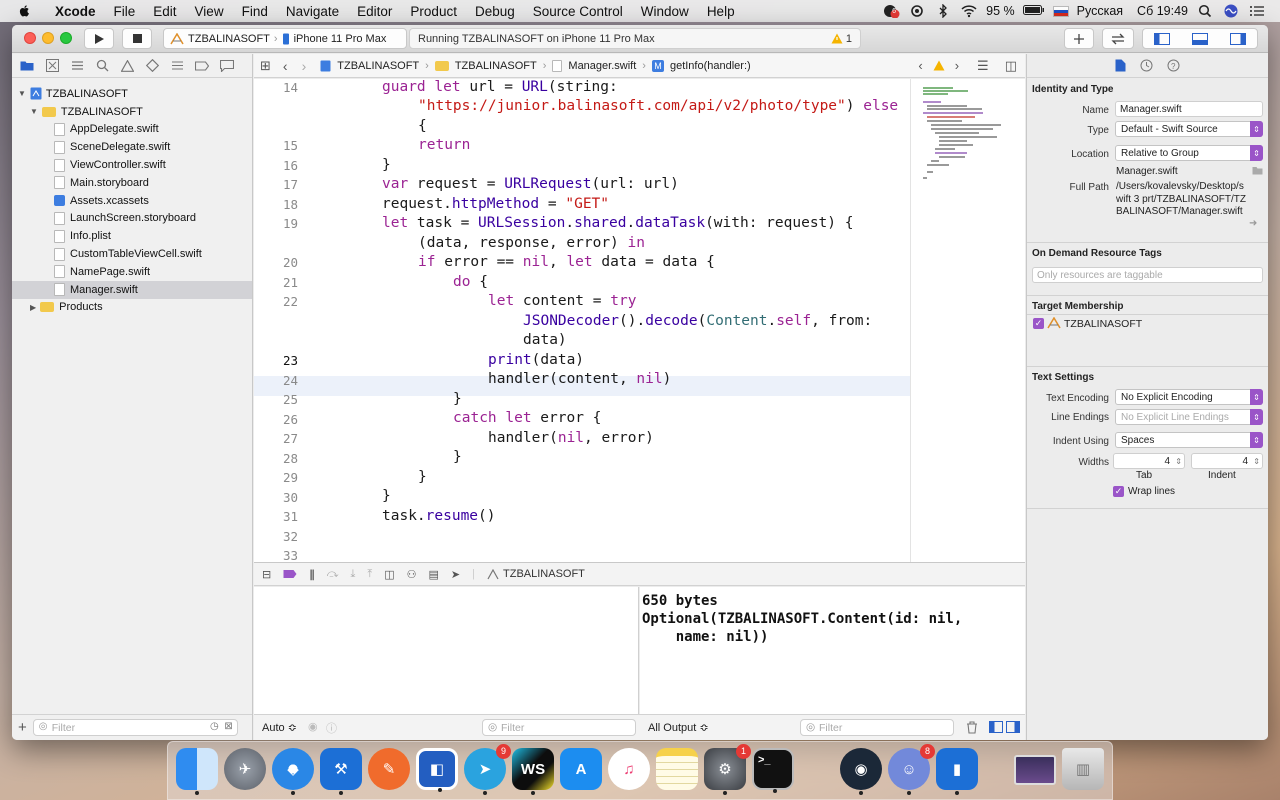 Image resolution: width=1280 pixels, height=800 pixels. Describe the element at coordinates (352, 574) in the screenshot. I see `step-into-icon: ⤓` at that location.